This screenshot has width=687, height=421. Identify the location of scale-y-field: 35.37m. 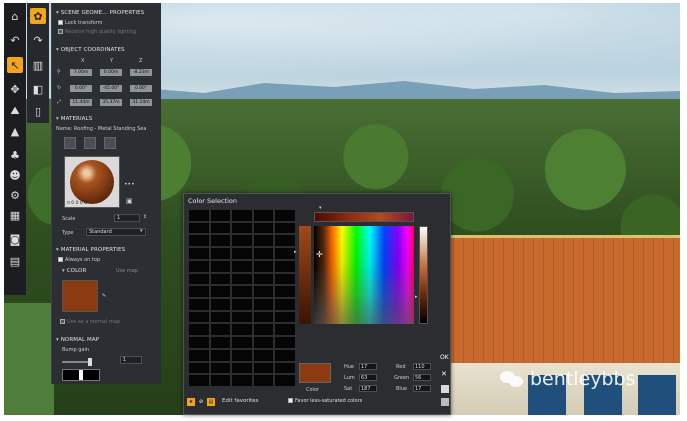
(111, 102).